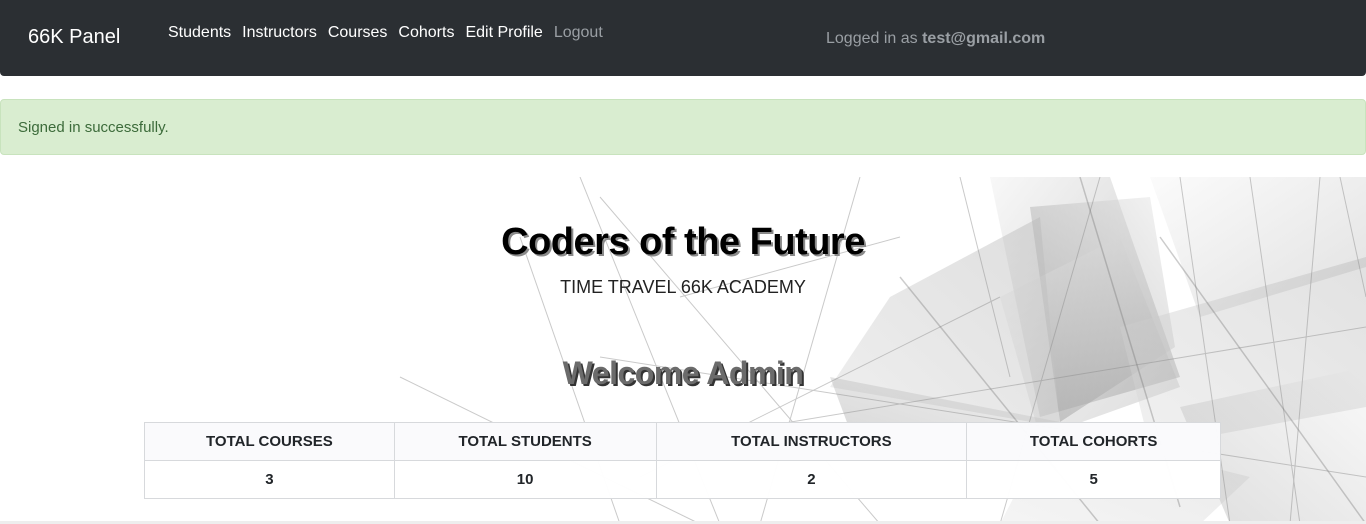  Describe the element at coordinates (872, 38) in the screenshot. I see `logged-in-prefix: Logged in as` at that location.